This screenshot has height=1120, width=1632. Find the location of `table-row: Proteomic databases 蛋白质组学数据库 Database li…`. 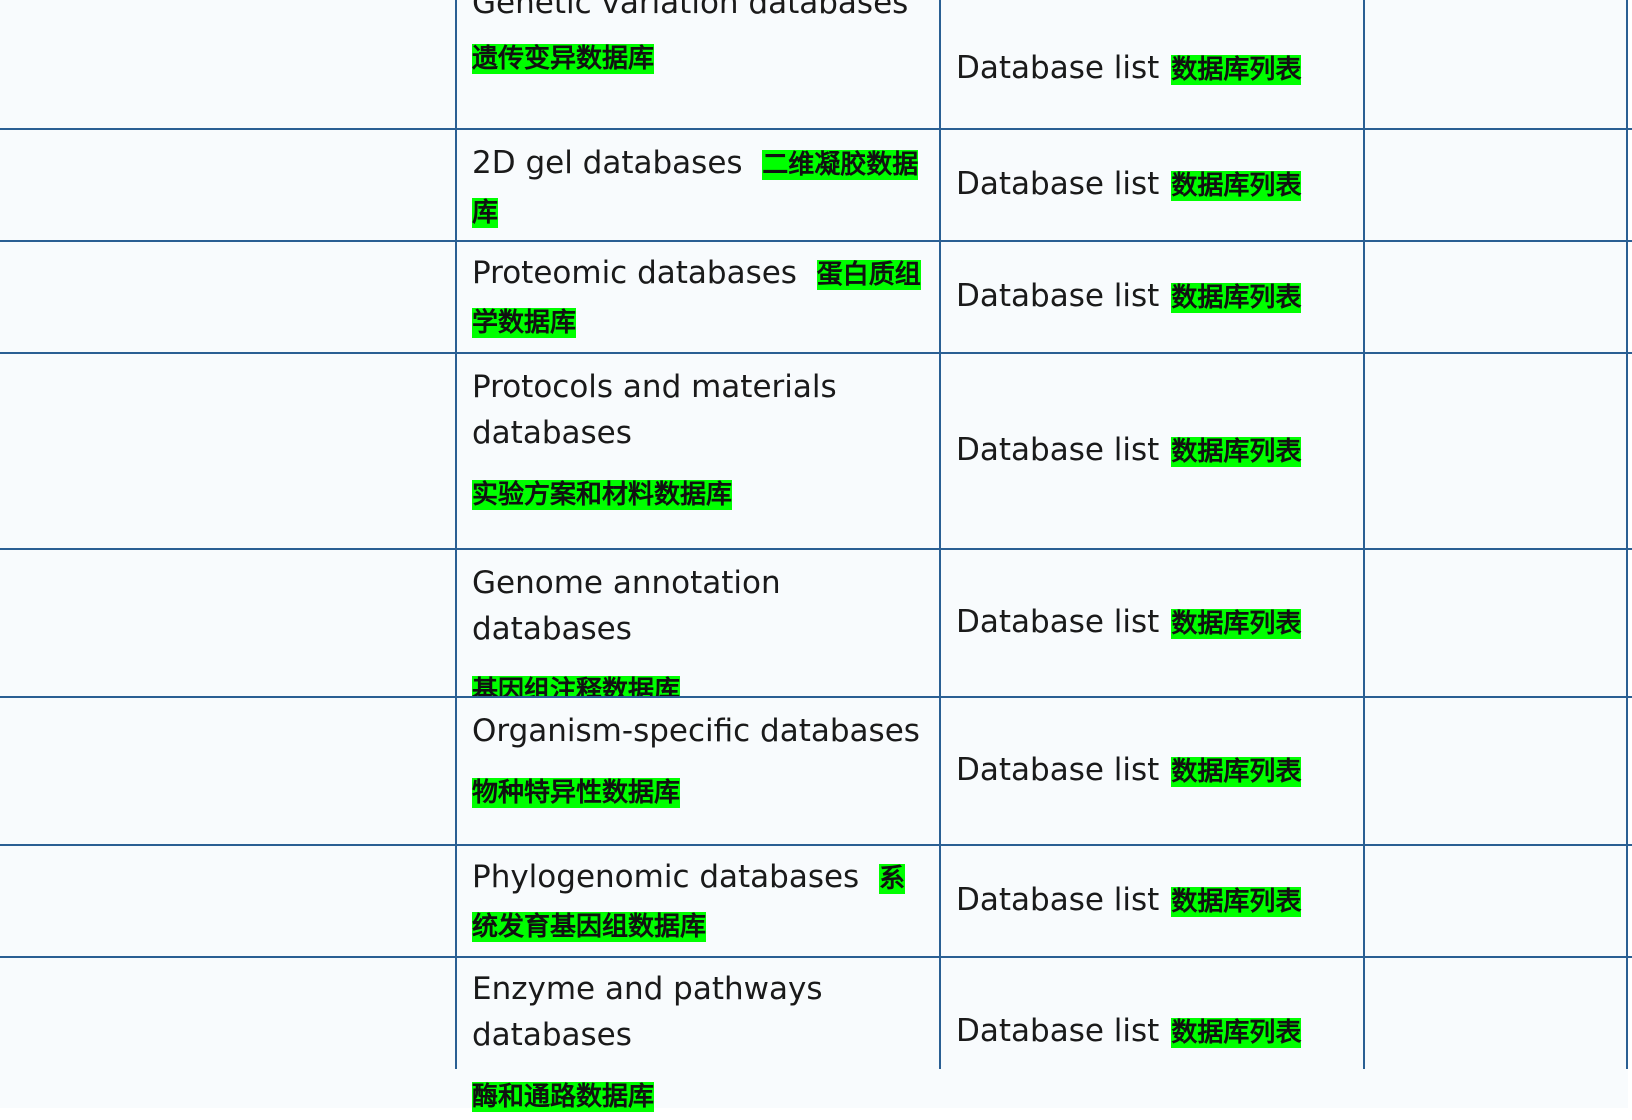

table-row: Proteomic databases 蛋白质组学数据库 Database li… is located at coordinates (816, 297).